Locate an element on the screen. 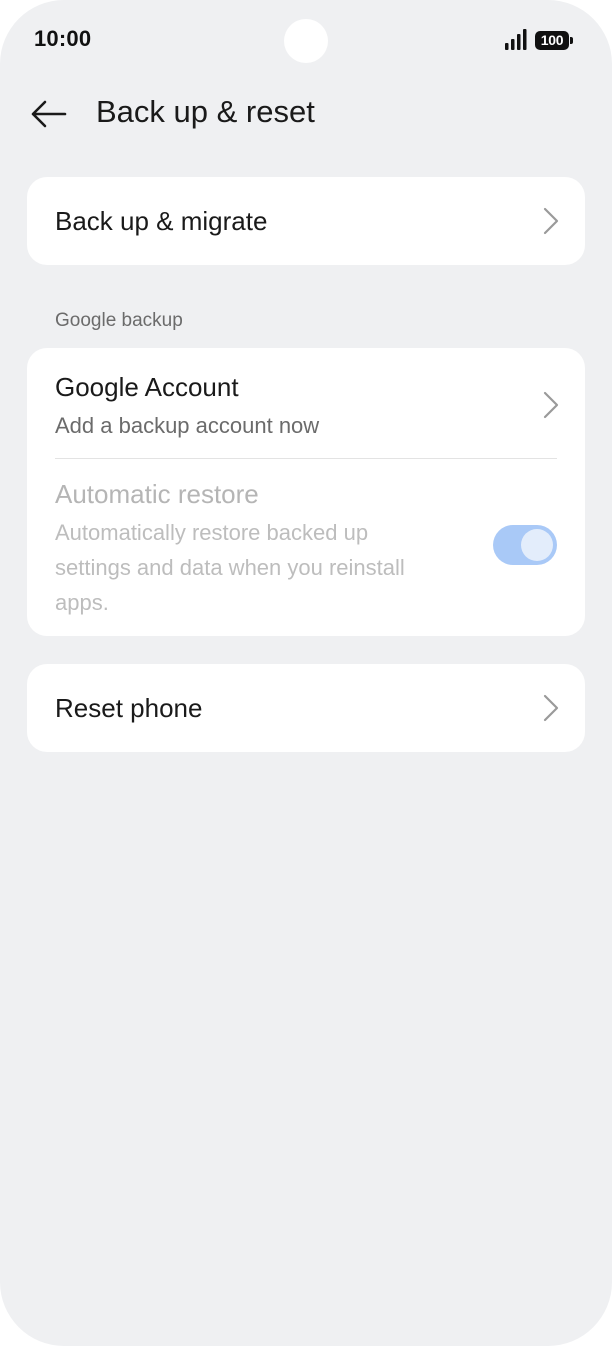 The height and width of the screenshot is (1346, 612). section-label-google-backup: Google backup is located at coordinates (119, 320).